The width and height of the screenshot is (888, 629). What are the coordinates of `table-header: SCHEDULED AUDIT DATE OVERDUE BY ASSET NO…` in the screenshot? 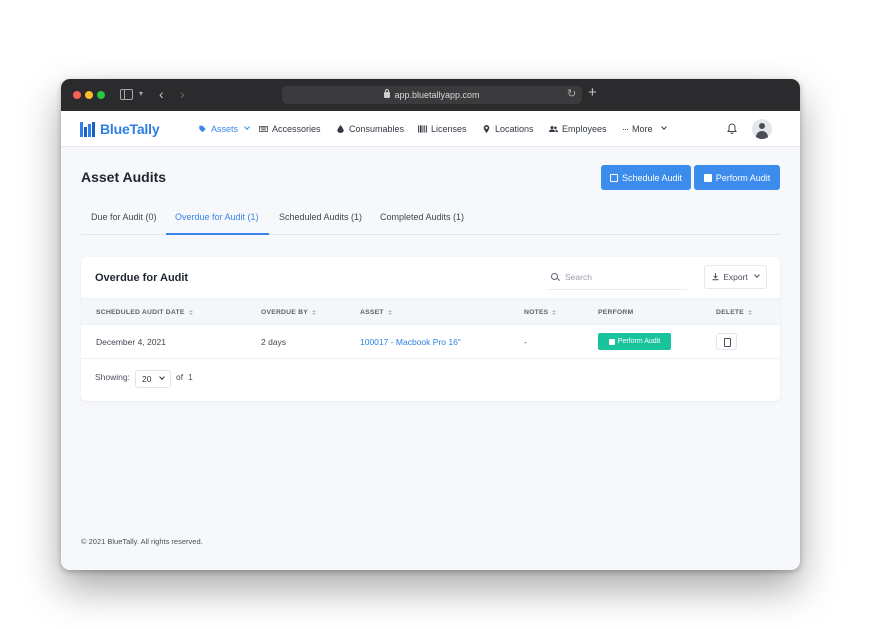 It's located at (430, 311).